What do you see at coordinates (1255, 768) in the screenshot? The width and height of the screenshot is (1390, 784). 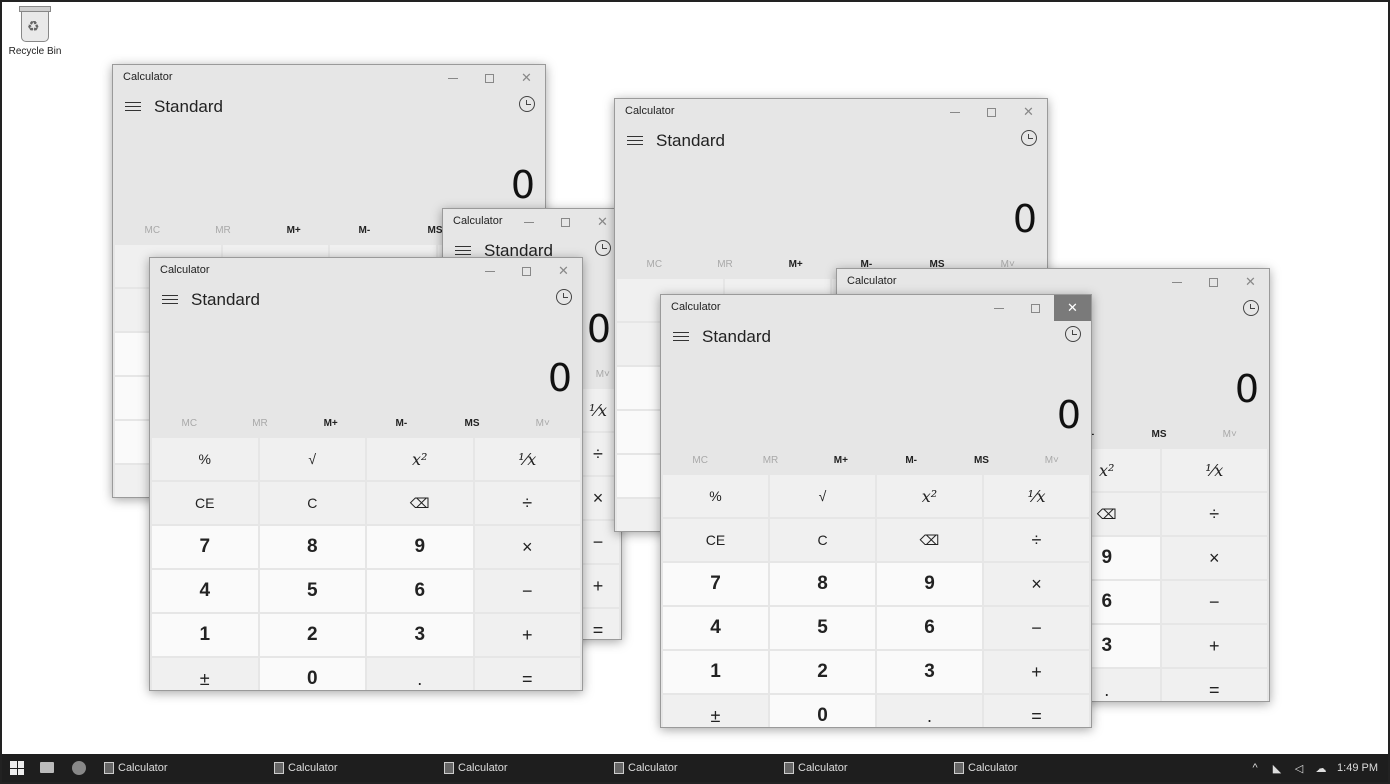 I see `chevron-up-icon: ^` at bounding box center [1255, 768].